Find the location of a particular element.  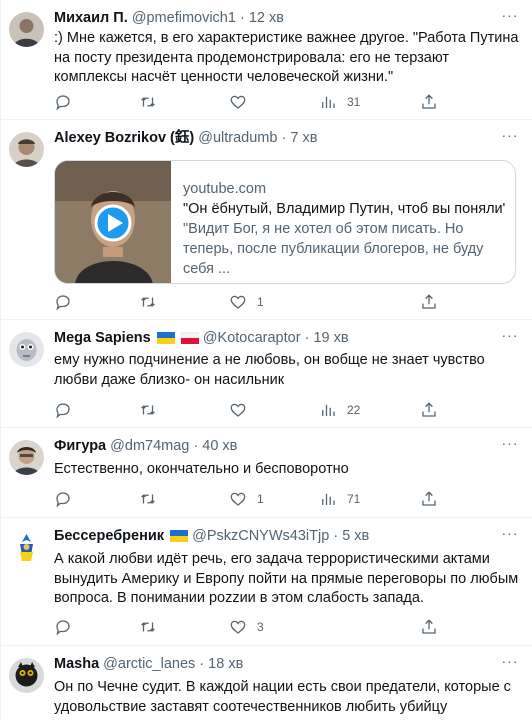

tweet-header: Бессеребреник @PskzCNYWs43iTjp · 5 хв is located at coordinates (288, 536).